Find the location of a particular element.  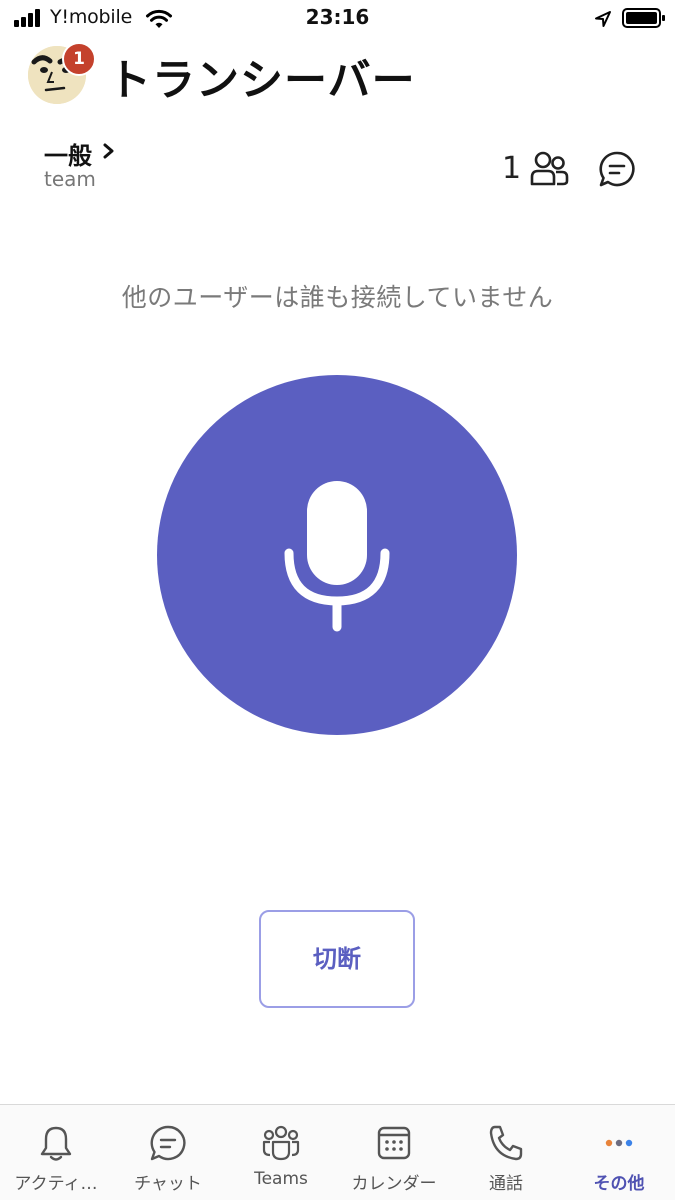

microphone-icon is located at coordinates (337, 556).